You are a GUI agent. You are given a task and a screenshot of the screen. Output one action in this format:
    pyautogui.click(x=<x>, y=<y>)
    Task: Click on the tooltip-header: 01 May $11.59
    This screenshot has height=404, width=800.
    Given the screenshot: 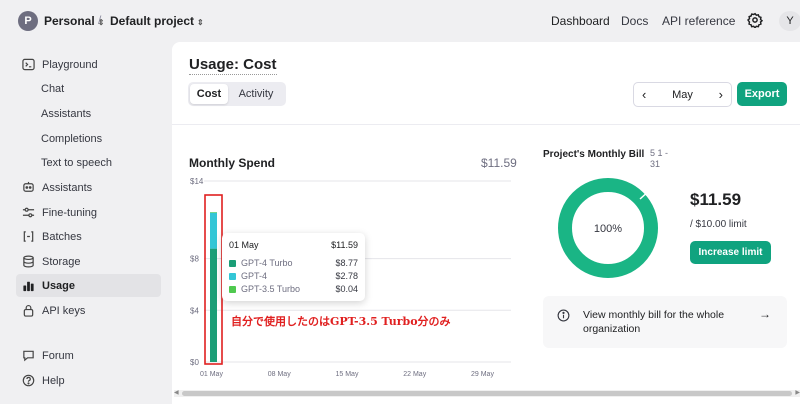 What is the action you would take?
    pyautogui.click(x=293, y=245)
    